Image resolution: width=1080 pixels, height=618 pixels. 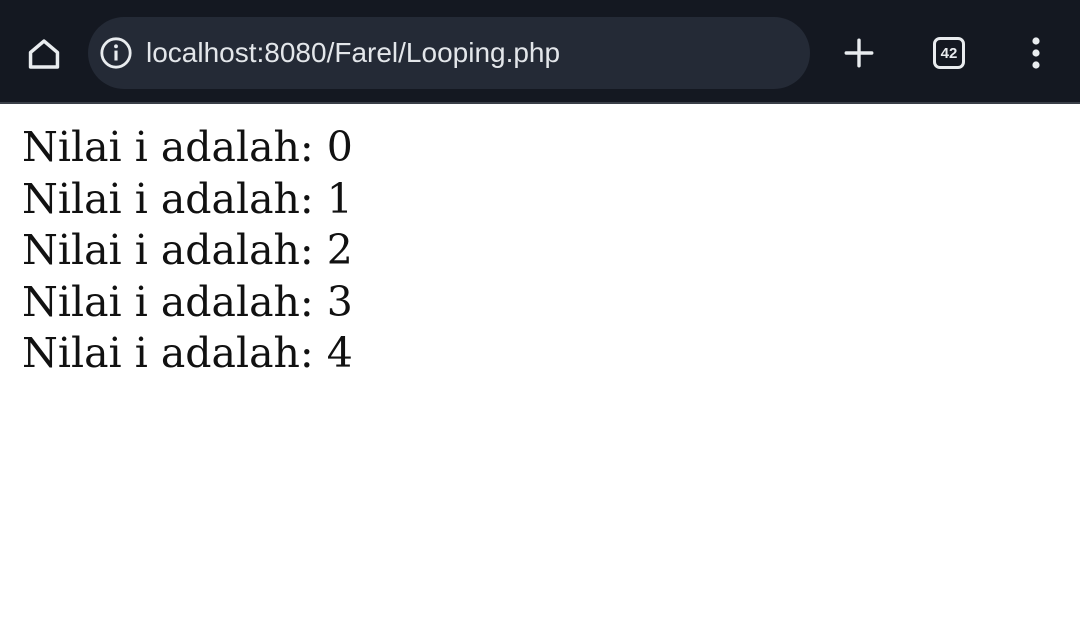 I want to click on browser-menu-button, so click(x=1036, y=53).